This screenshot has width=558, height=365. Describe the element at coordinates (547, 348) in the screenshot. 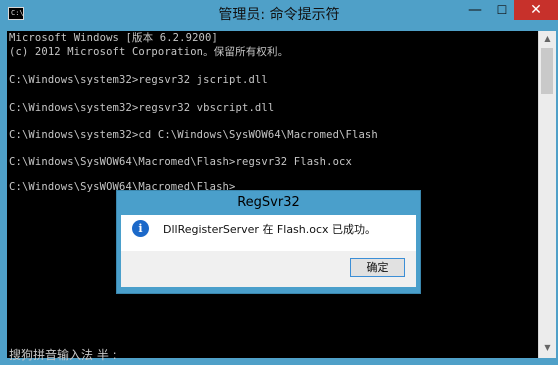

I see `scroll-down-icon: ▼` at that location.